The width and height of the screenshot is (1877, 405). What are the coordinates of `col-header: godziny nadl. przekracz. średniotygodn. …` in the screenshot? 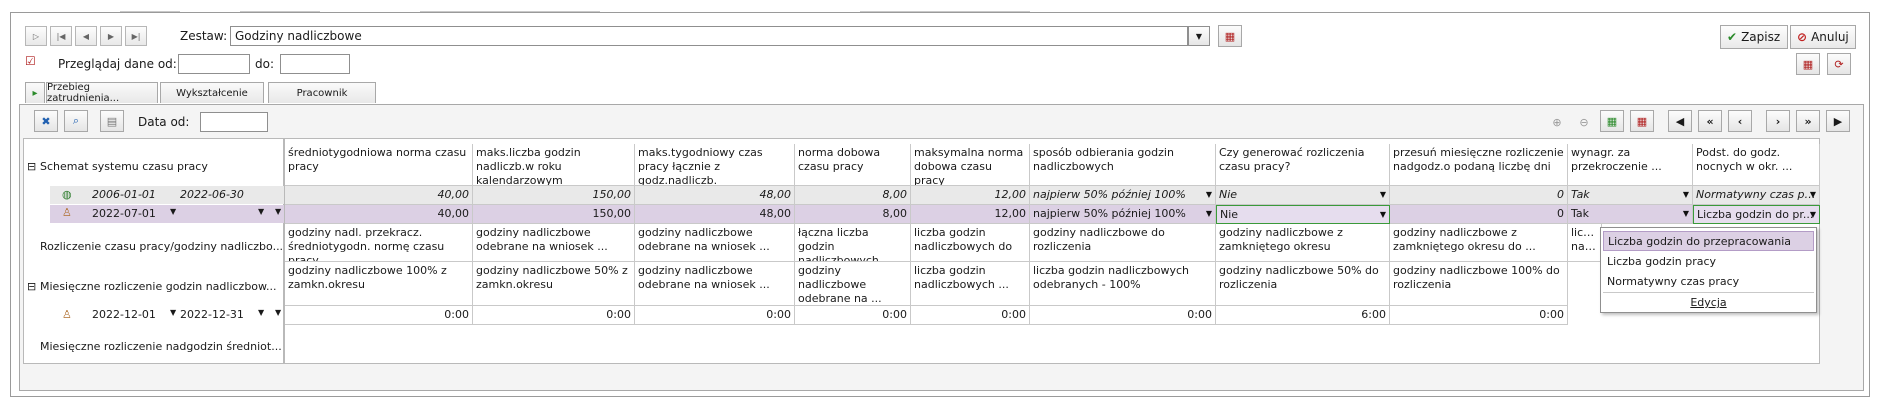 It's located at (379, 243).